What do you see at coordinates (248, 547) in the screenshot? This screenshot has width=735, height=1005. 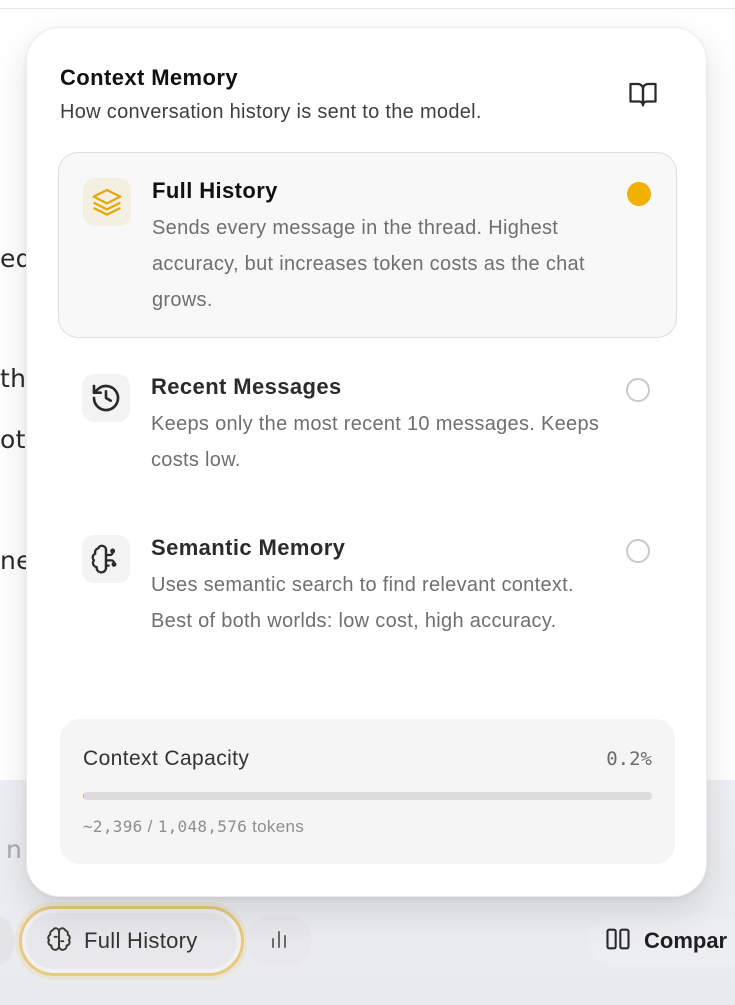 I see `option-title: Semantic Memory` at bounding box center [248, 547].